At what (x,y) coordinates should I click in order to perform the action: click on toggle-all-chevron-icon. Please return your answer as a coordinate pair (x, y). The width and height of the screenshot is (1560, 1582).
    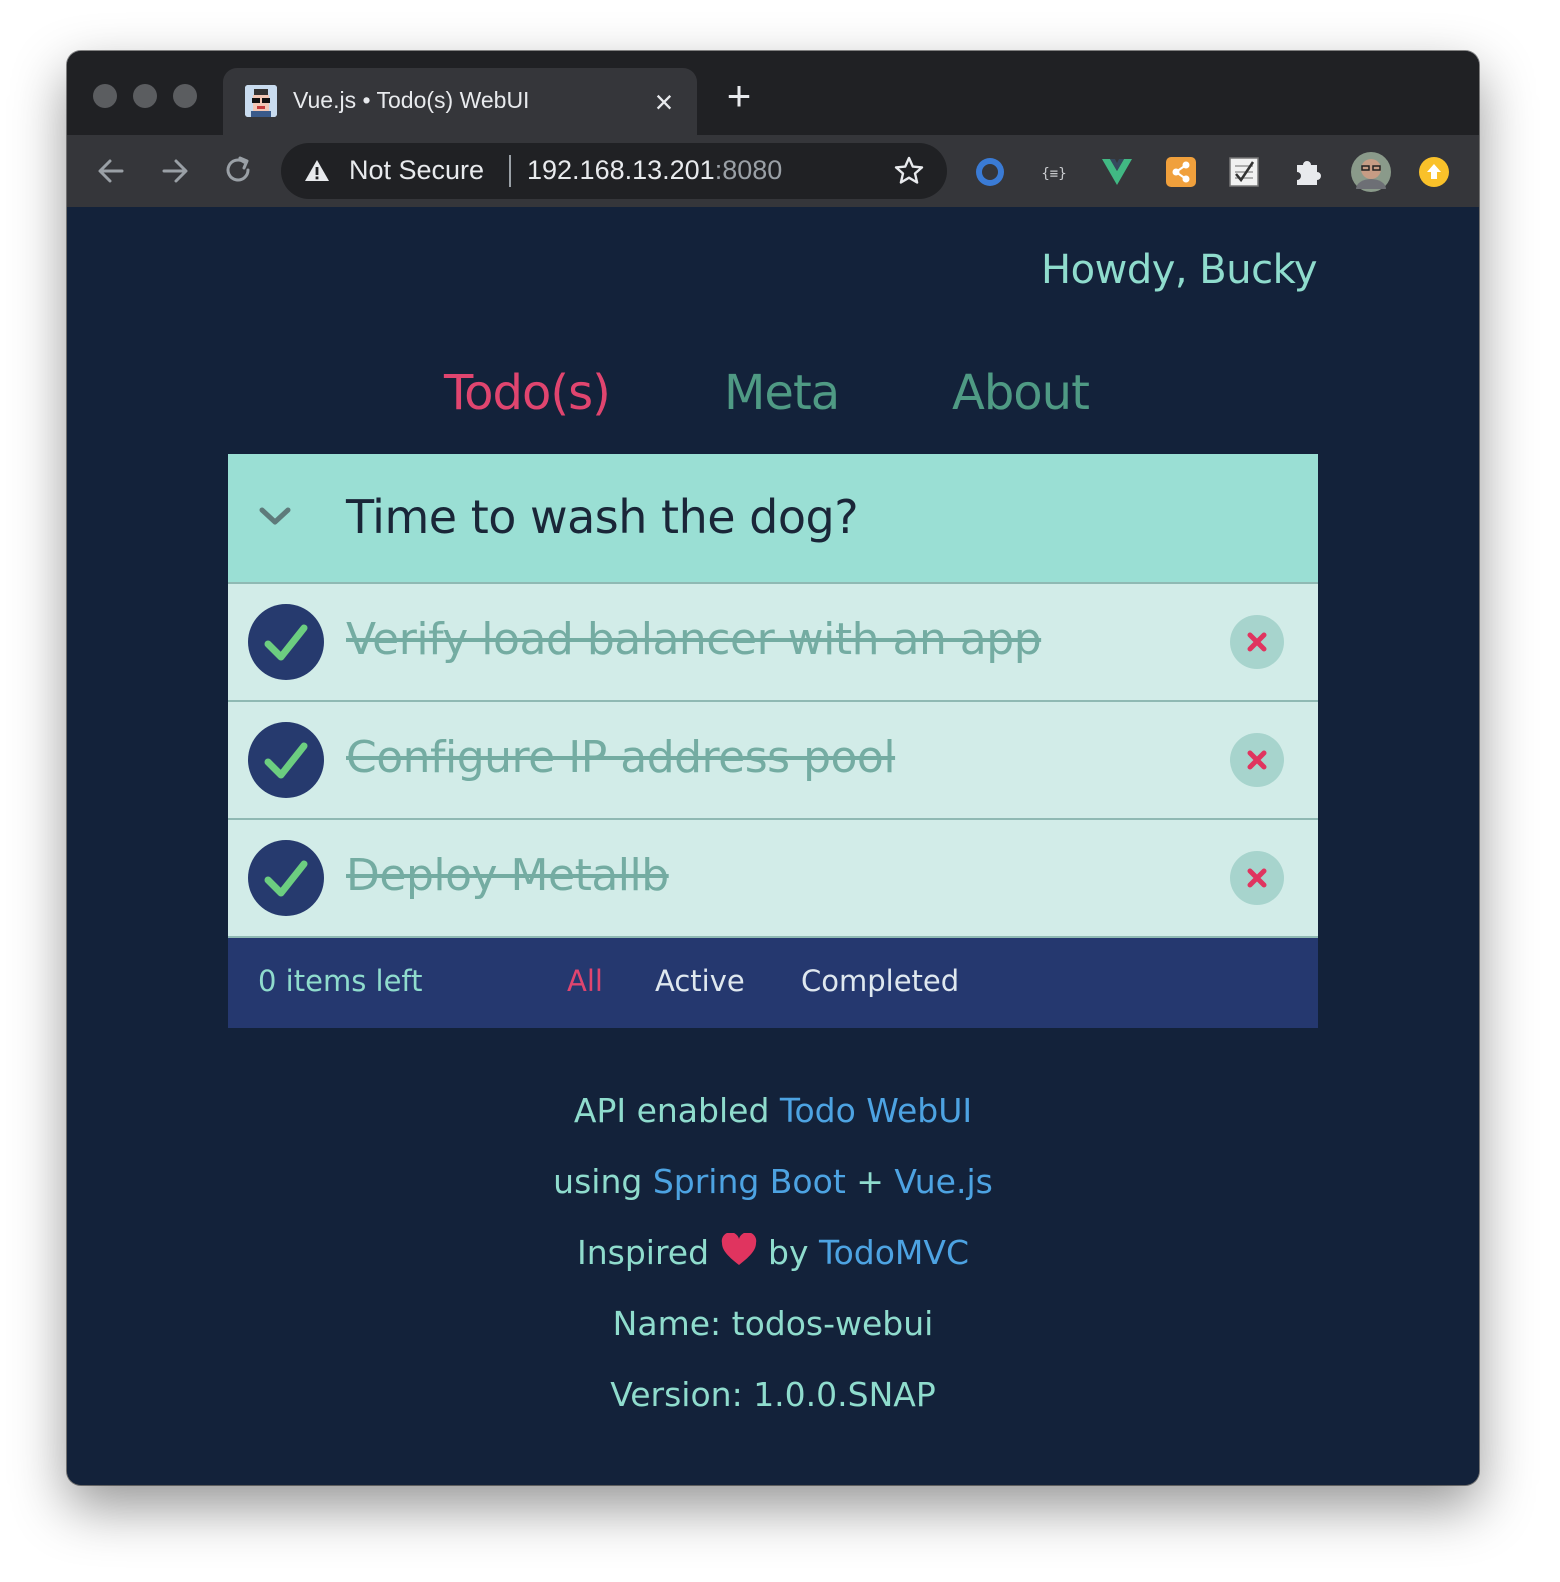
    Looking at the image, I should click on (275, 517).